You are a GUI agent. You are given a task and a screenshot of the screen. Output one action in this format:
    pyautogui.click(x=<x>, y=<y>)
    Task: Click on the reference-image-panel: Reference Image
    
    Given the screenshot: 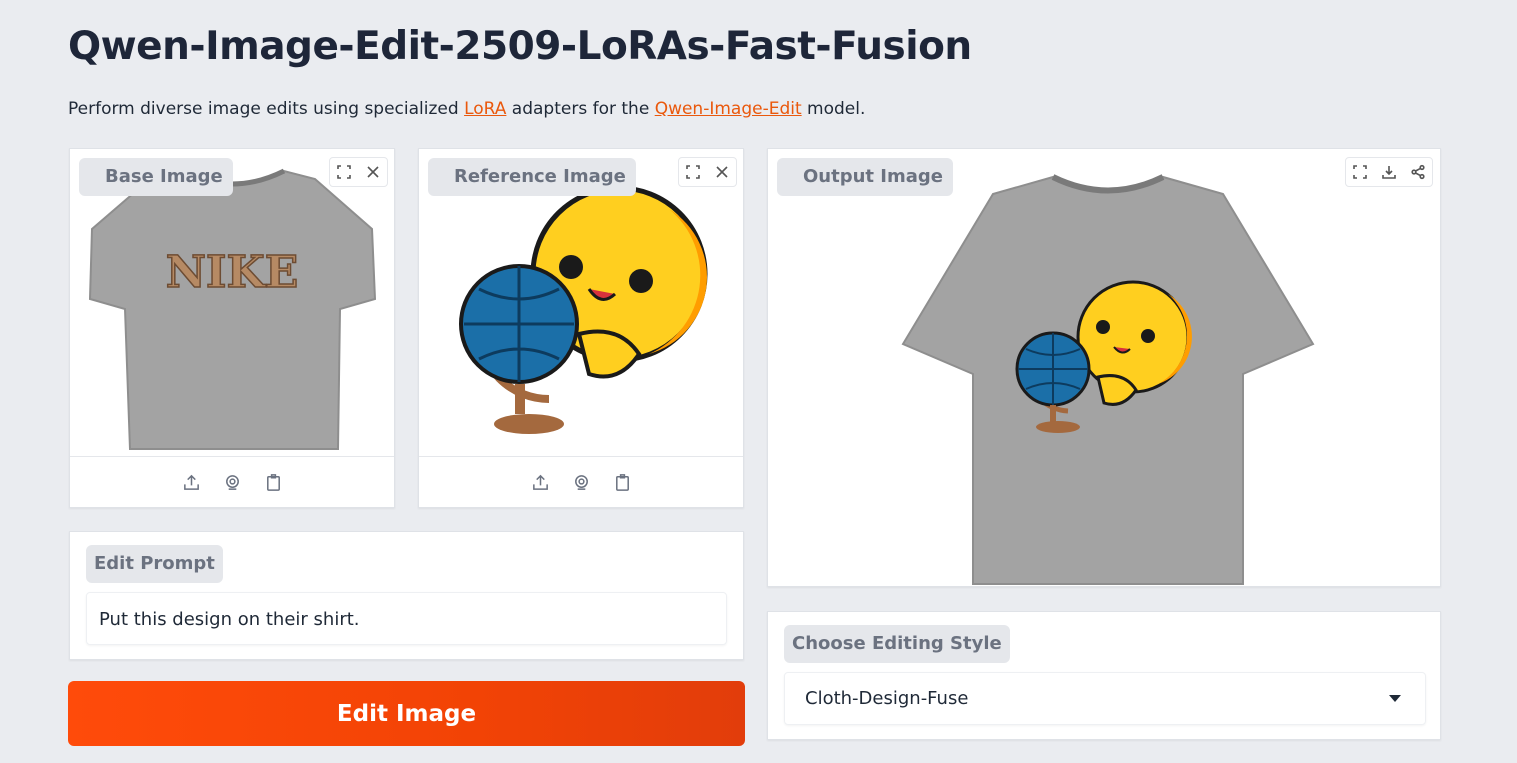 What is the action you would take?
    pyautogui.click(x=581, y=328)
    